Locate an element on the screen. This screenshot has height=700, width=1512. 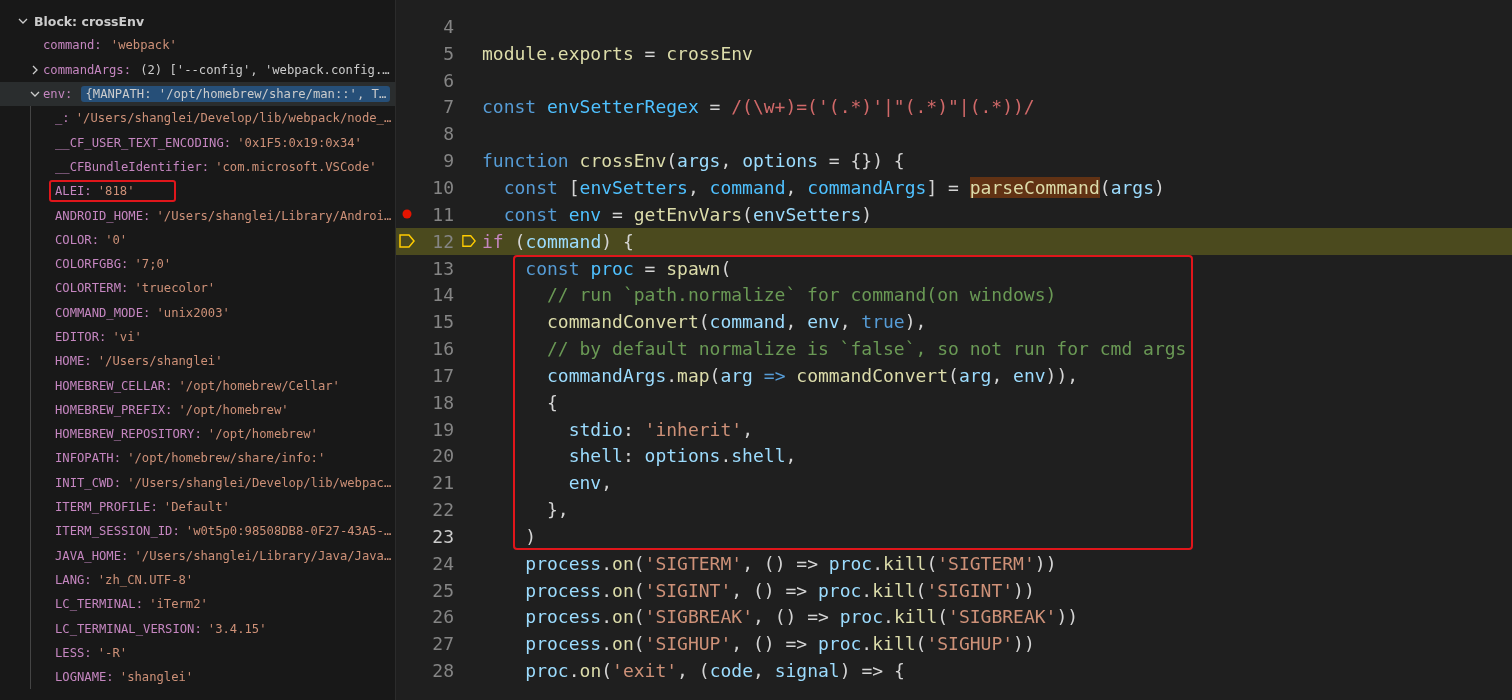
variable-row: COLORTERM: 'truecolor' is located at coordinates (135, 288).